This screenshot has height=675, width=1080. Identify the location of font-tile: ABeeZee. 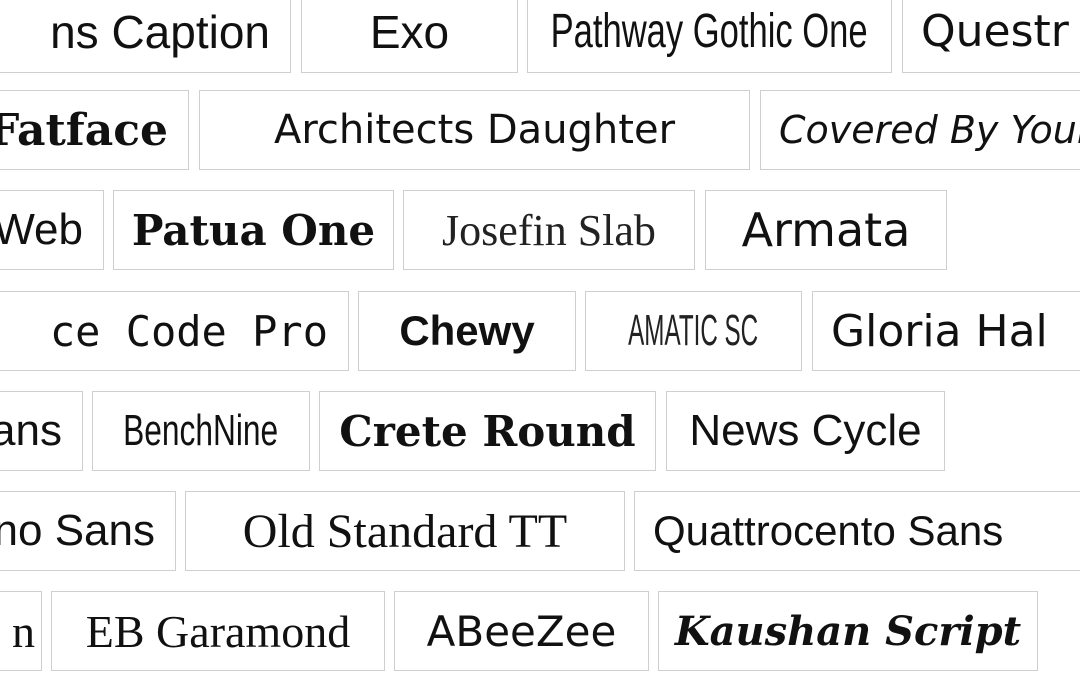
(521, 631).